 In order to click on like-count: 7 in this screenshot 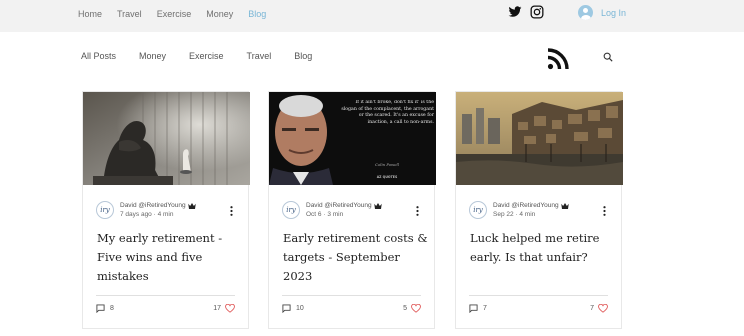, I will do `click(599, 308)`.